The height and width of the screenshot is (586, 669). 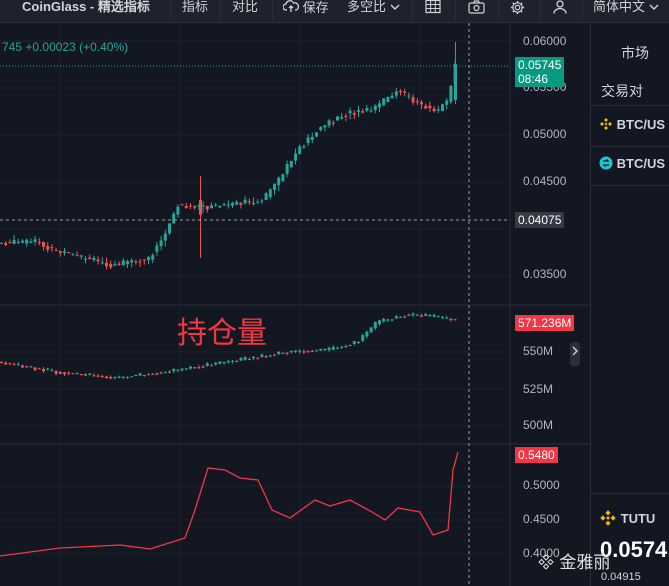 What do you see at coordinates (626, 11) in the screenshot?
I see `language-dropdown: 简体中文` at bounding box center [626, 11].